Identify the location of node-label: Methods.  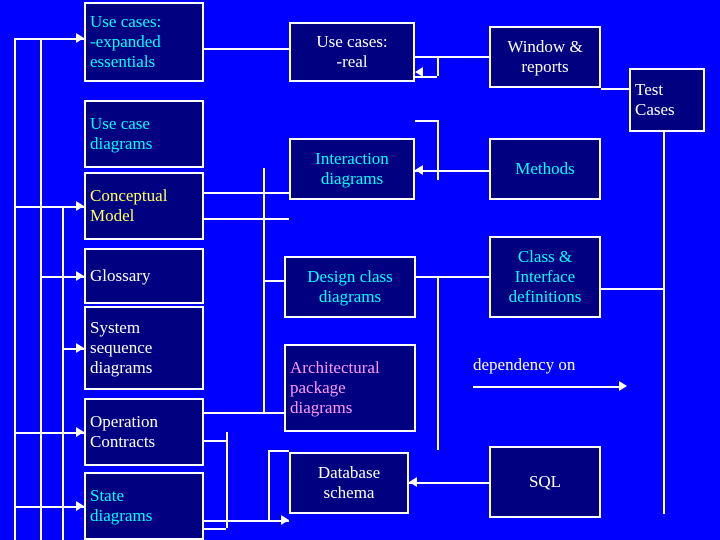
(545, 168).